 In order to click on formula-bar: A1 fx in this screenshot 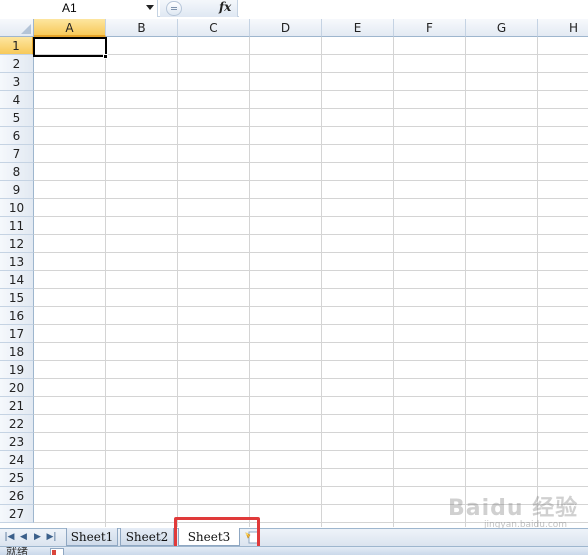, I will do `click(294, 8)`.